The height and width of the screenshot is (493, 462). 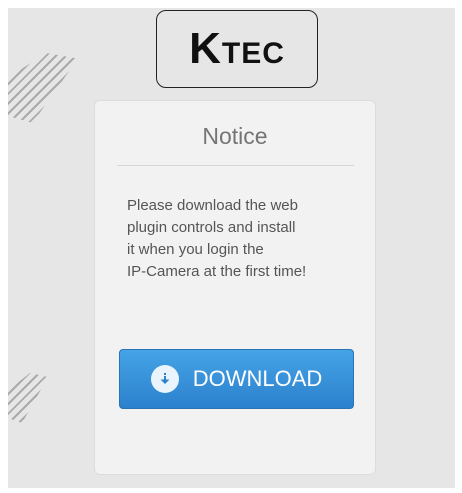 I want to click on download-label: DOWNLOAD, so click(x=257, y=378).